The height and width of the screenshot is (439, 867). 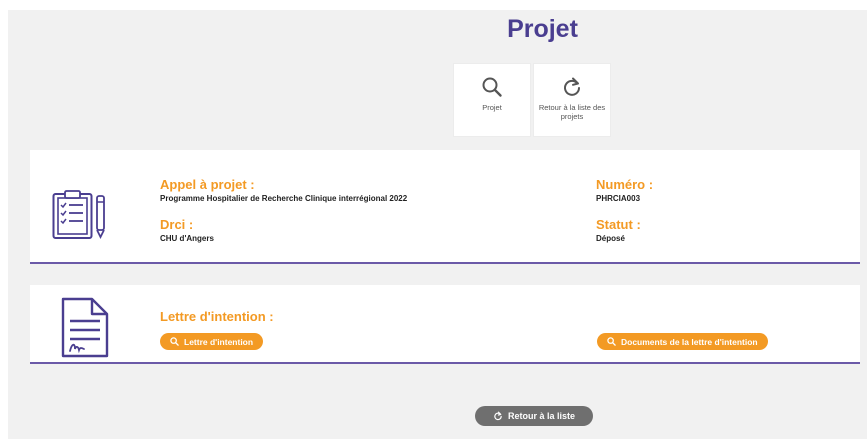 I want to click on lettre-intention-heading: Lettre d'intention :, so click(x=217, y=316).